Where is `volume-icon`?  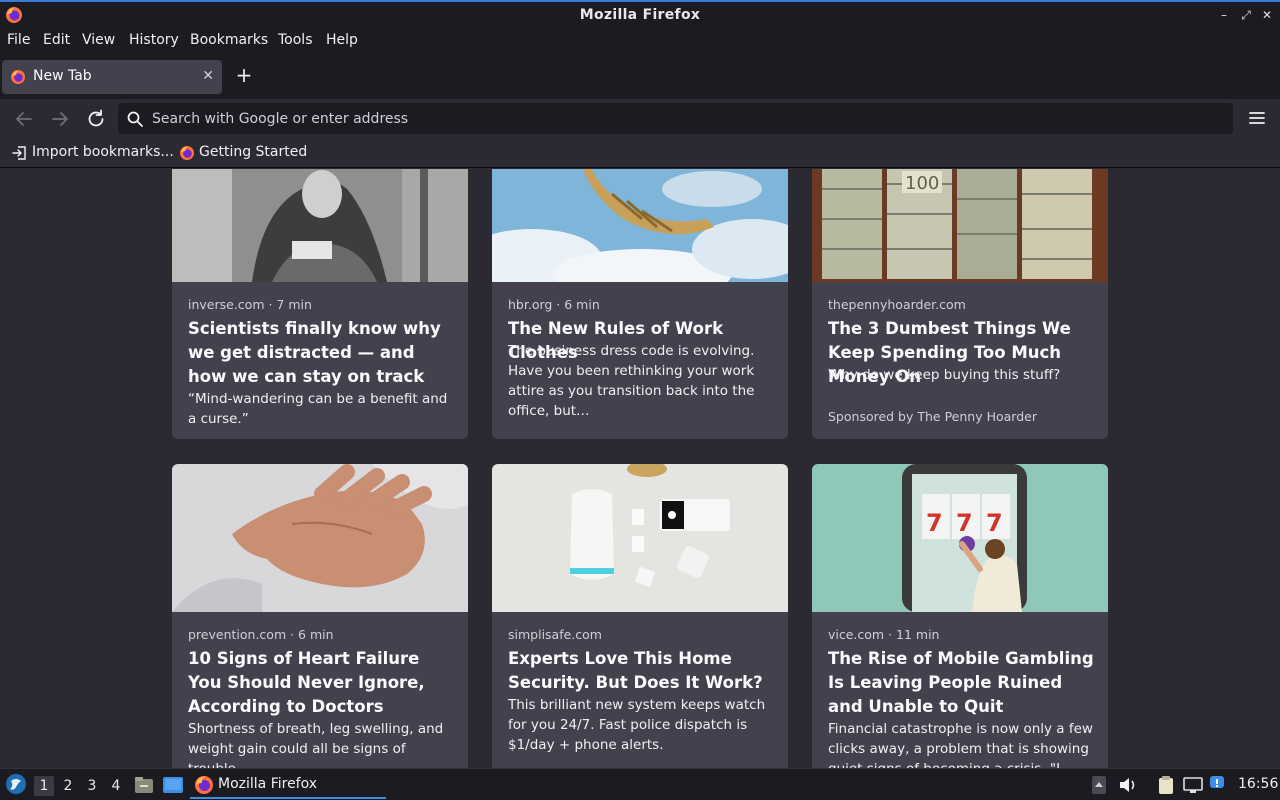
volume-icon is located at coordinates (1128, 785).